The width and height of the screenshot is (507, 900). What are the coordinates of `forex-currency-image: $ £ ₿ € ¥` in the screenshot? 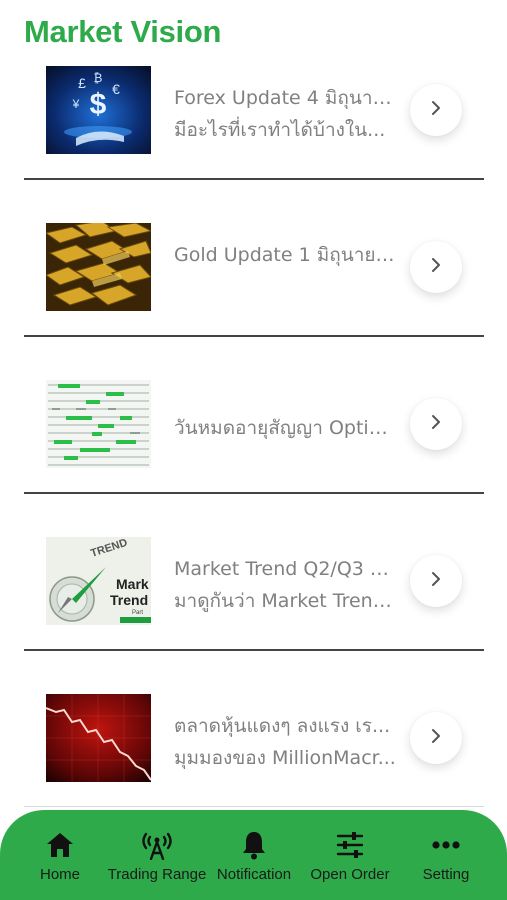 It's located at (98, 110).